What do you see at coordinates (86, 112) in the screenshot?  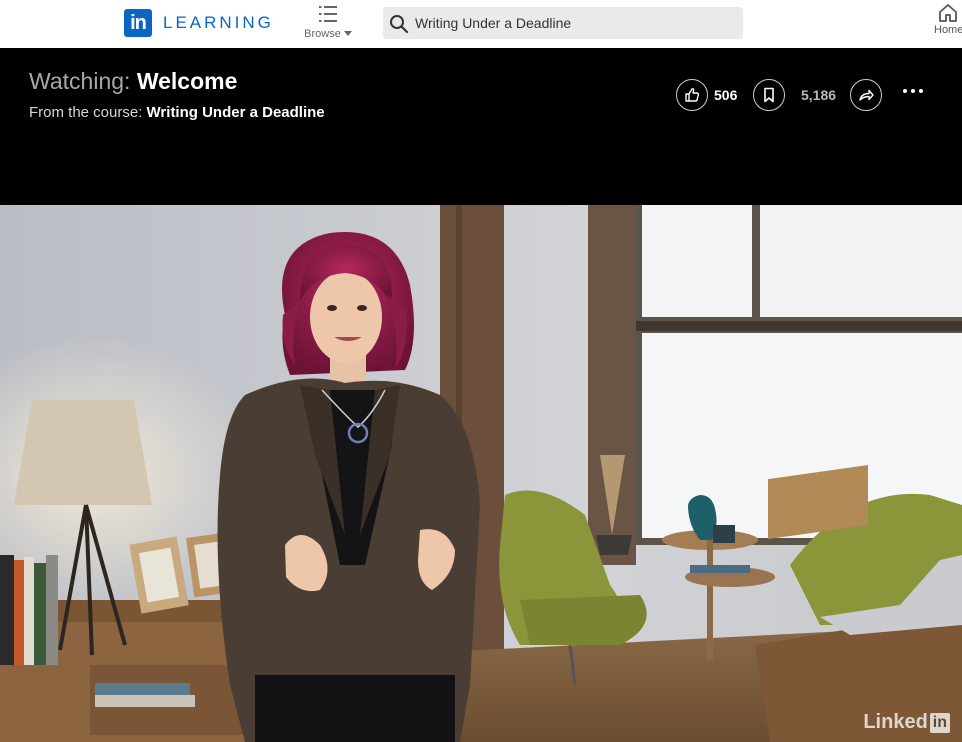 I see `course-prefix: From the course:` at bounding box center [86, 112].